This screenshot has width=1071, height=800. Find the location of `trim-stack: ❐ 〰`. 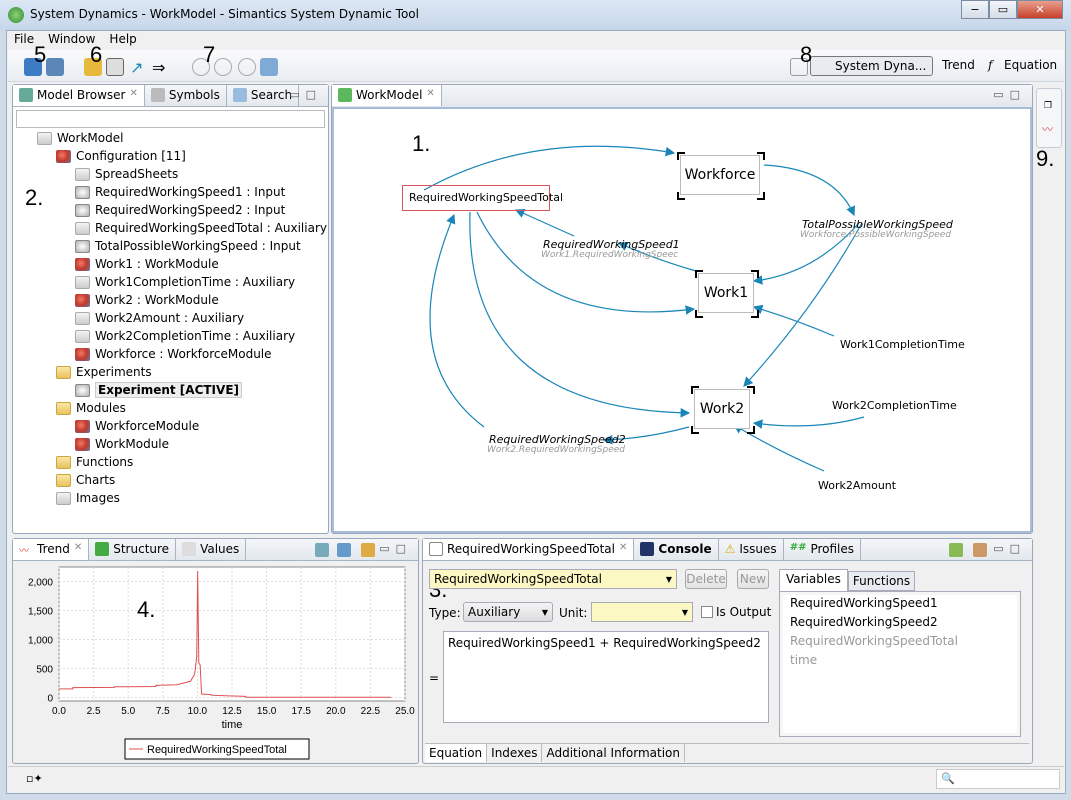

trim-stack: ❐ 〰 is located at coordinates (1049, 118).